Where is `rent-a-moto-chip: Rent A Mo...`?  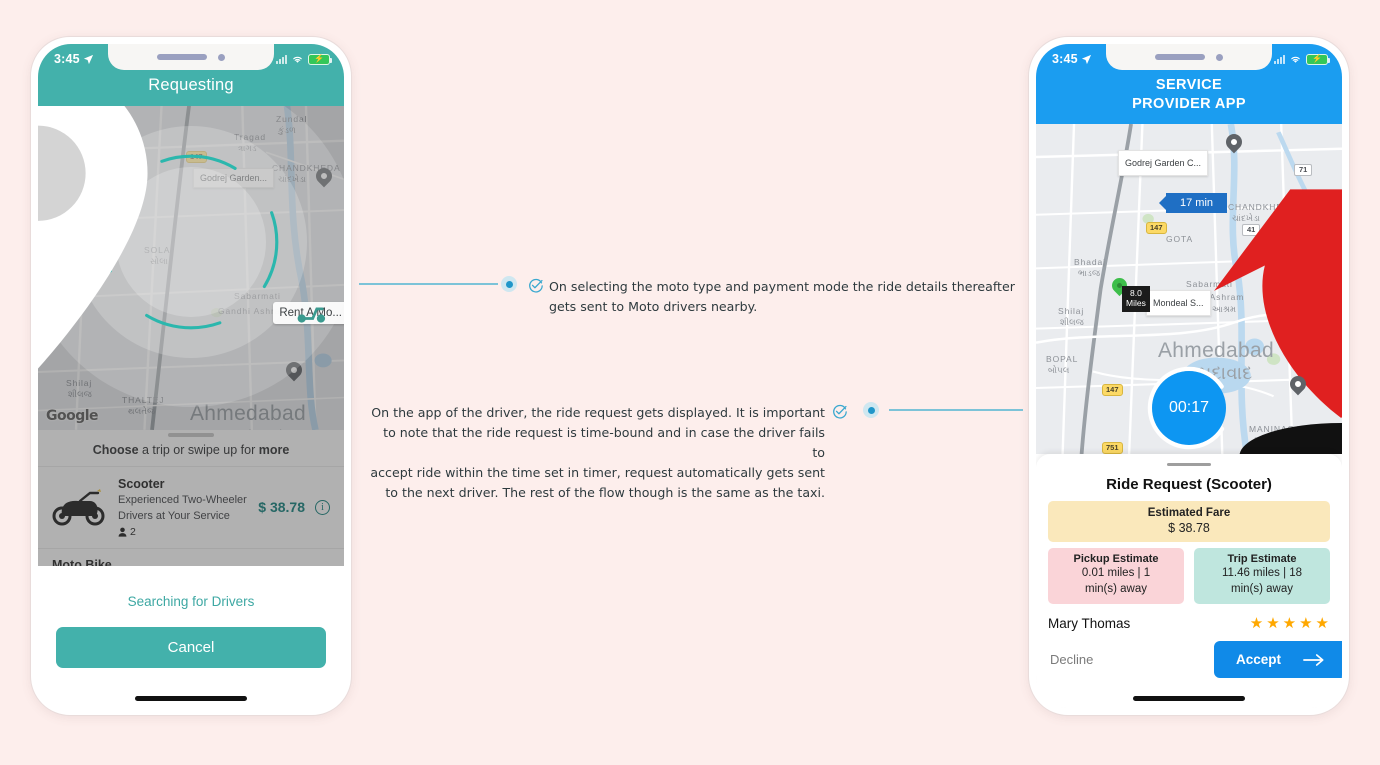 rent-a-moto-chip: Rent A Mo... is located at coordinates (308, 313).